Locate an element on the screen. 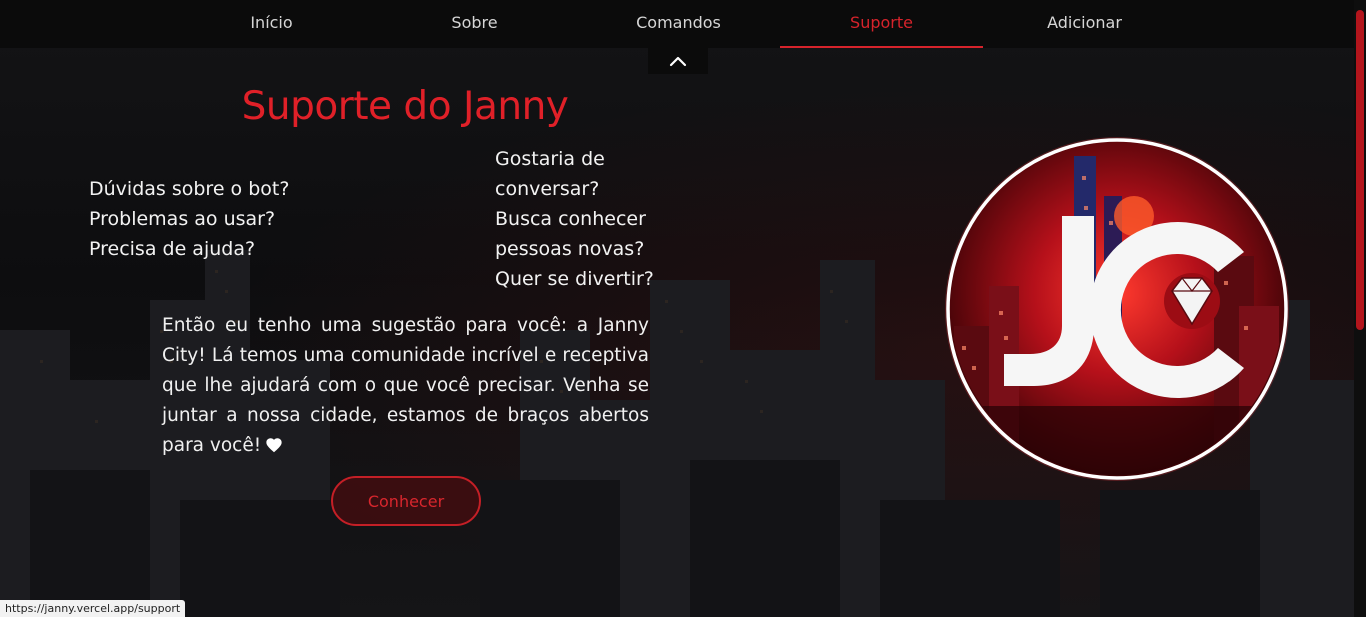  conhecer-button: Conhecer is located at coordinates (406, 501).